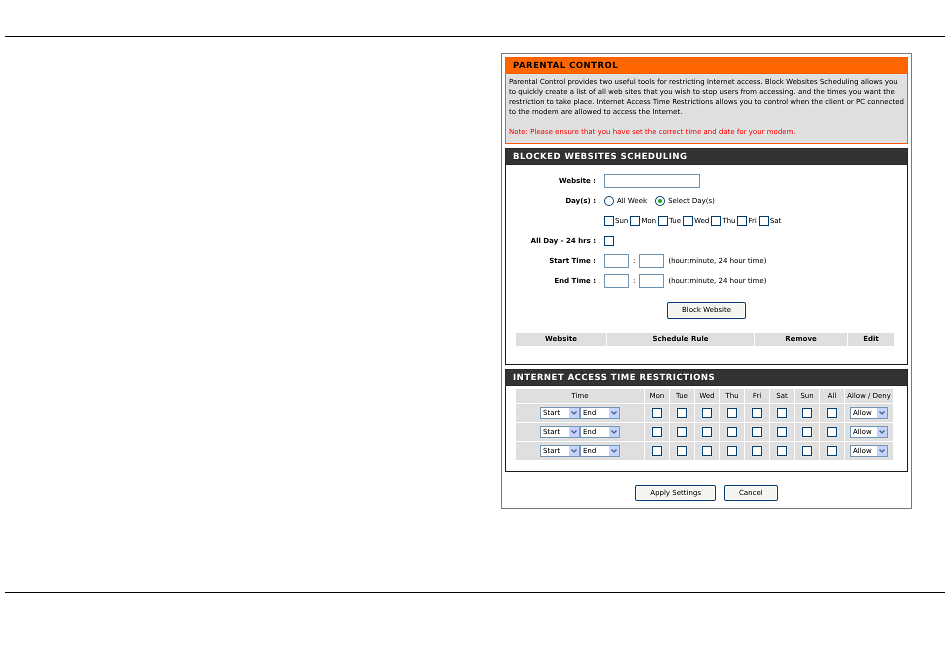 Image resolution: width=950 pixels, height=654 pixels. I want to click on website-field, so click(652, 181).